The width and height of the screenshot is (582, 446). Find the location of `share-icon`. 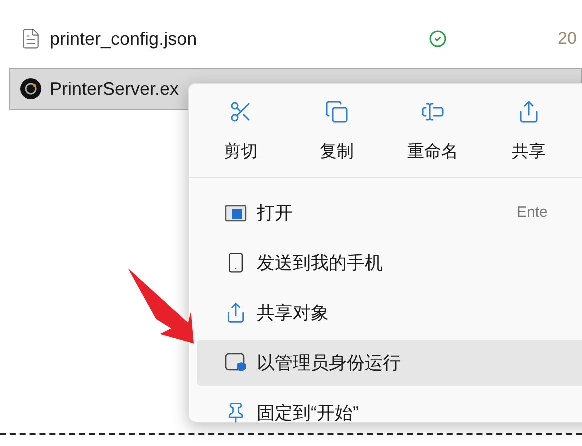

share-icon is located at coordinates (236, 313).